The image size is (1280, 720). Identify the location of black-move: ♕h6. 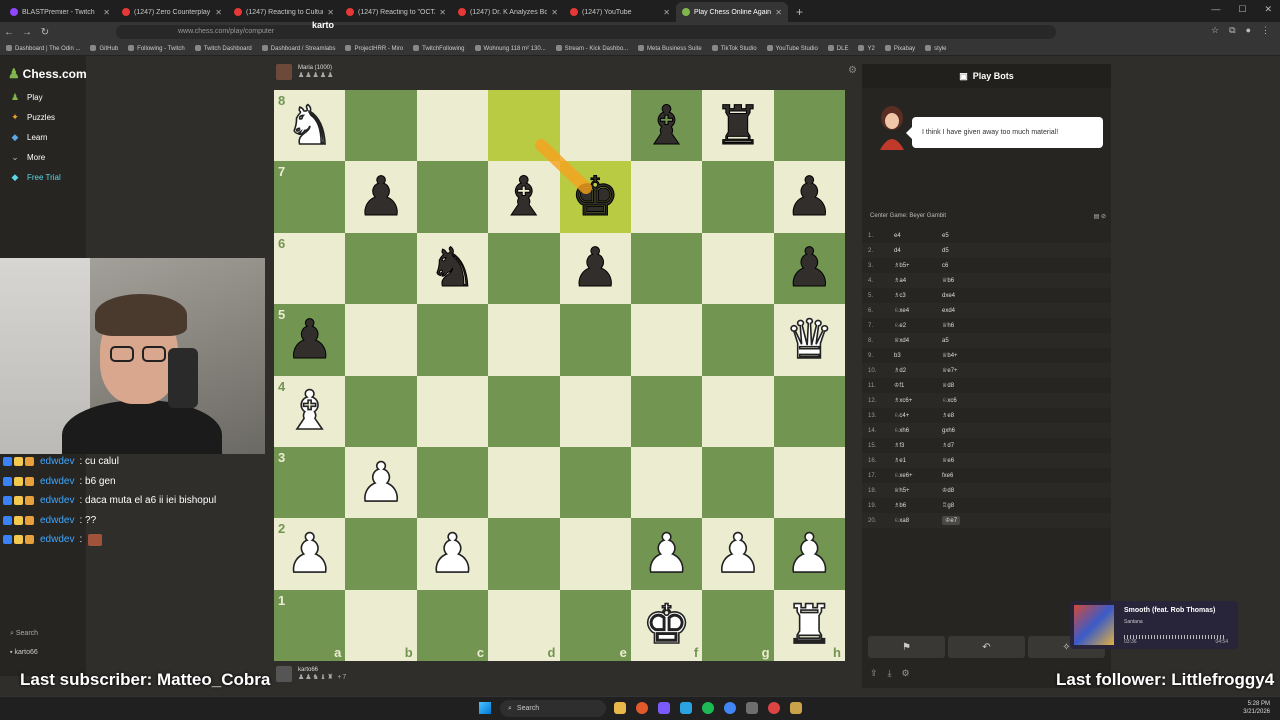
(966, 325).